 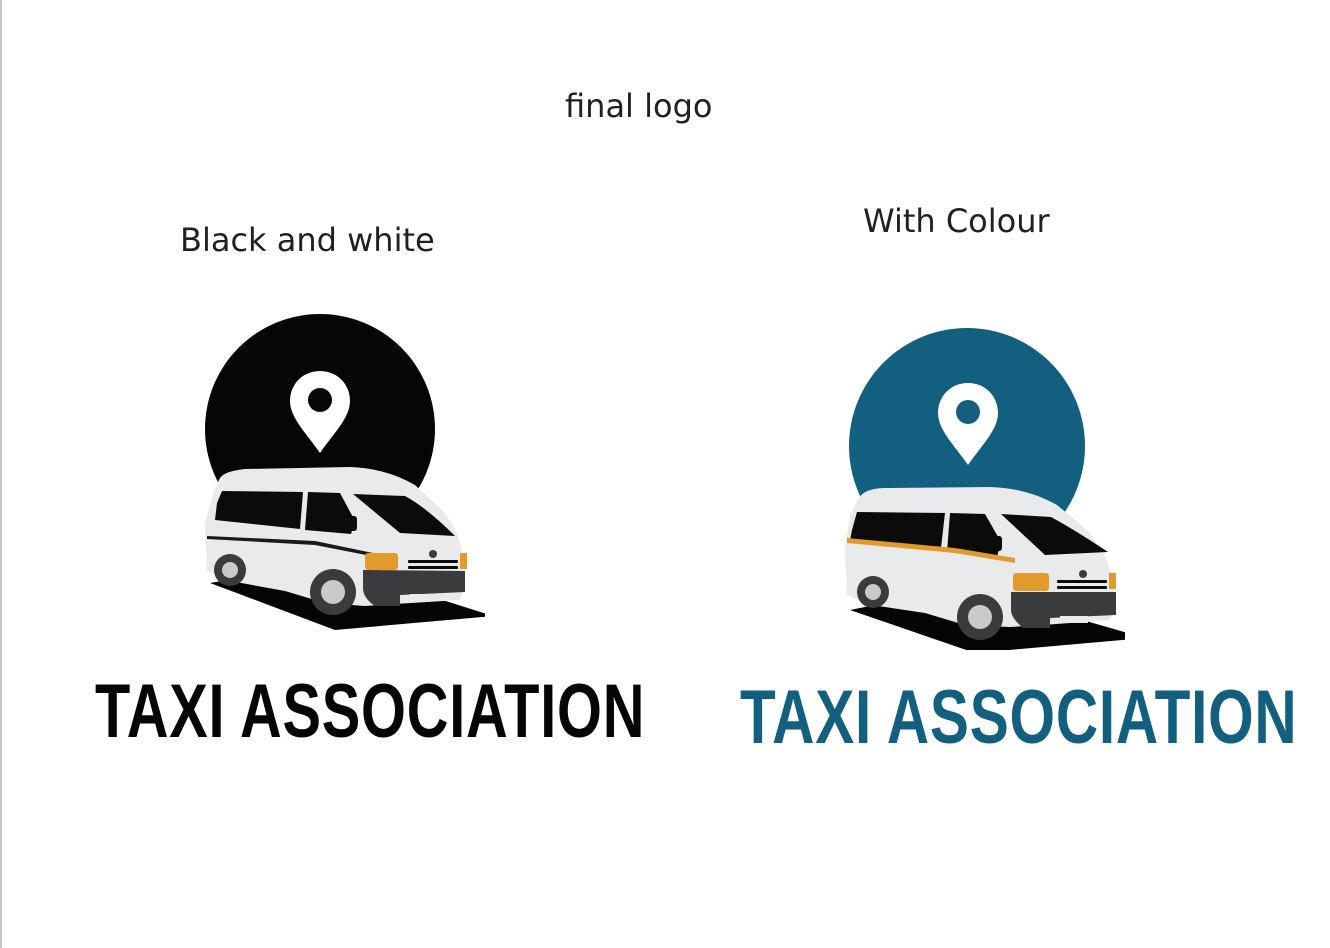 I want to click on black-and-white-caption: Black and white, so click(x=307, y=240).